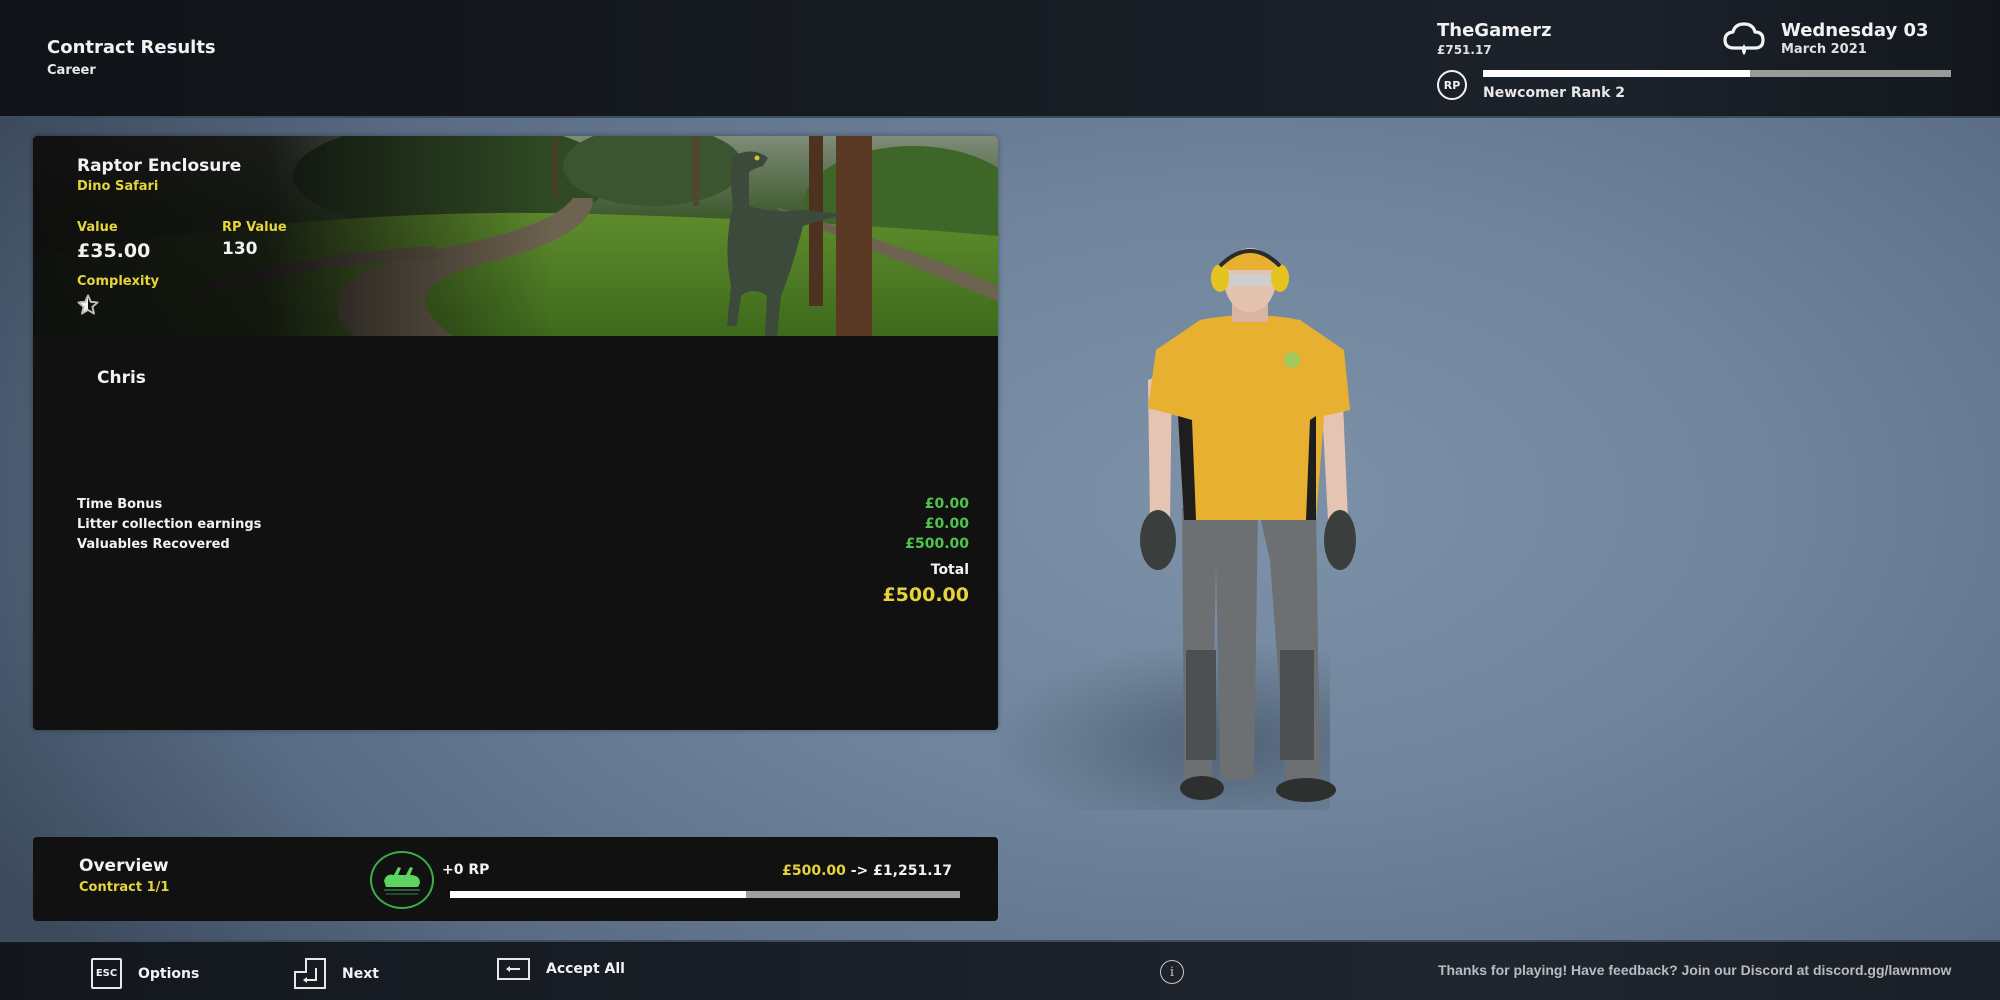 The width and height of the screenshot is (2000, 1000). I want to click on date-day: Wednesday 03, so click(1855, 30).